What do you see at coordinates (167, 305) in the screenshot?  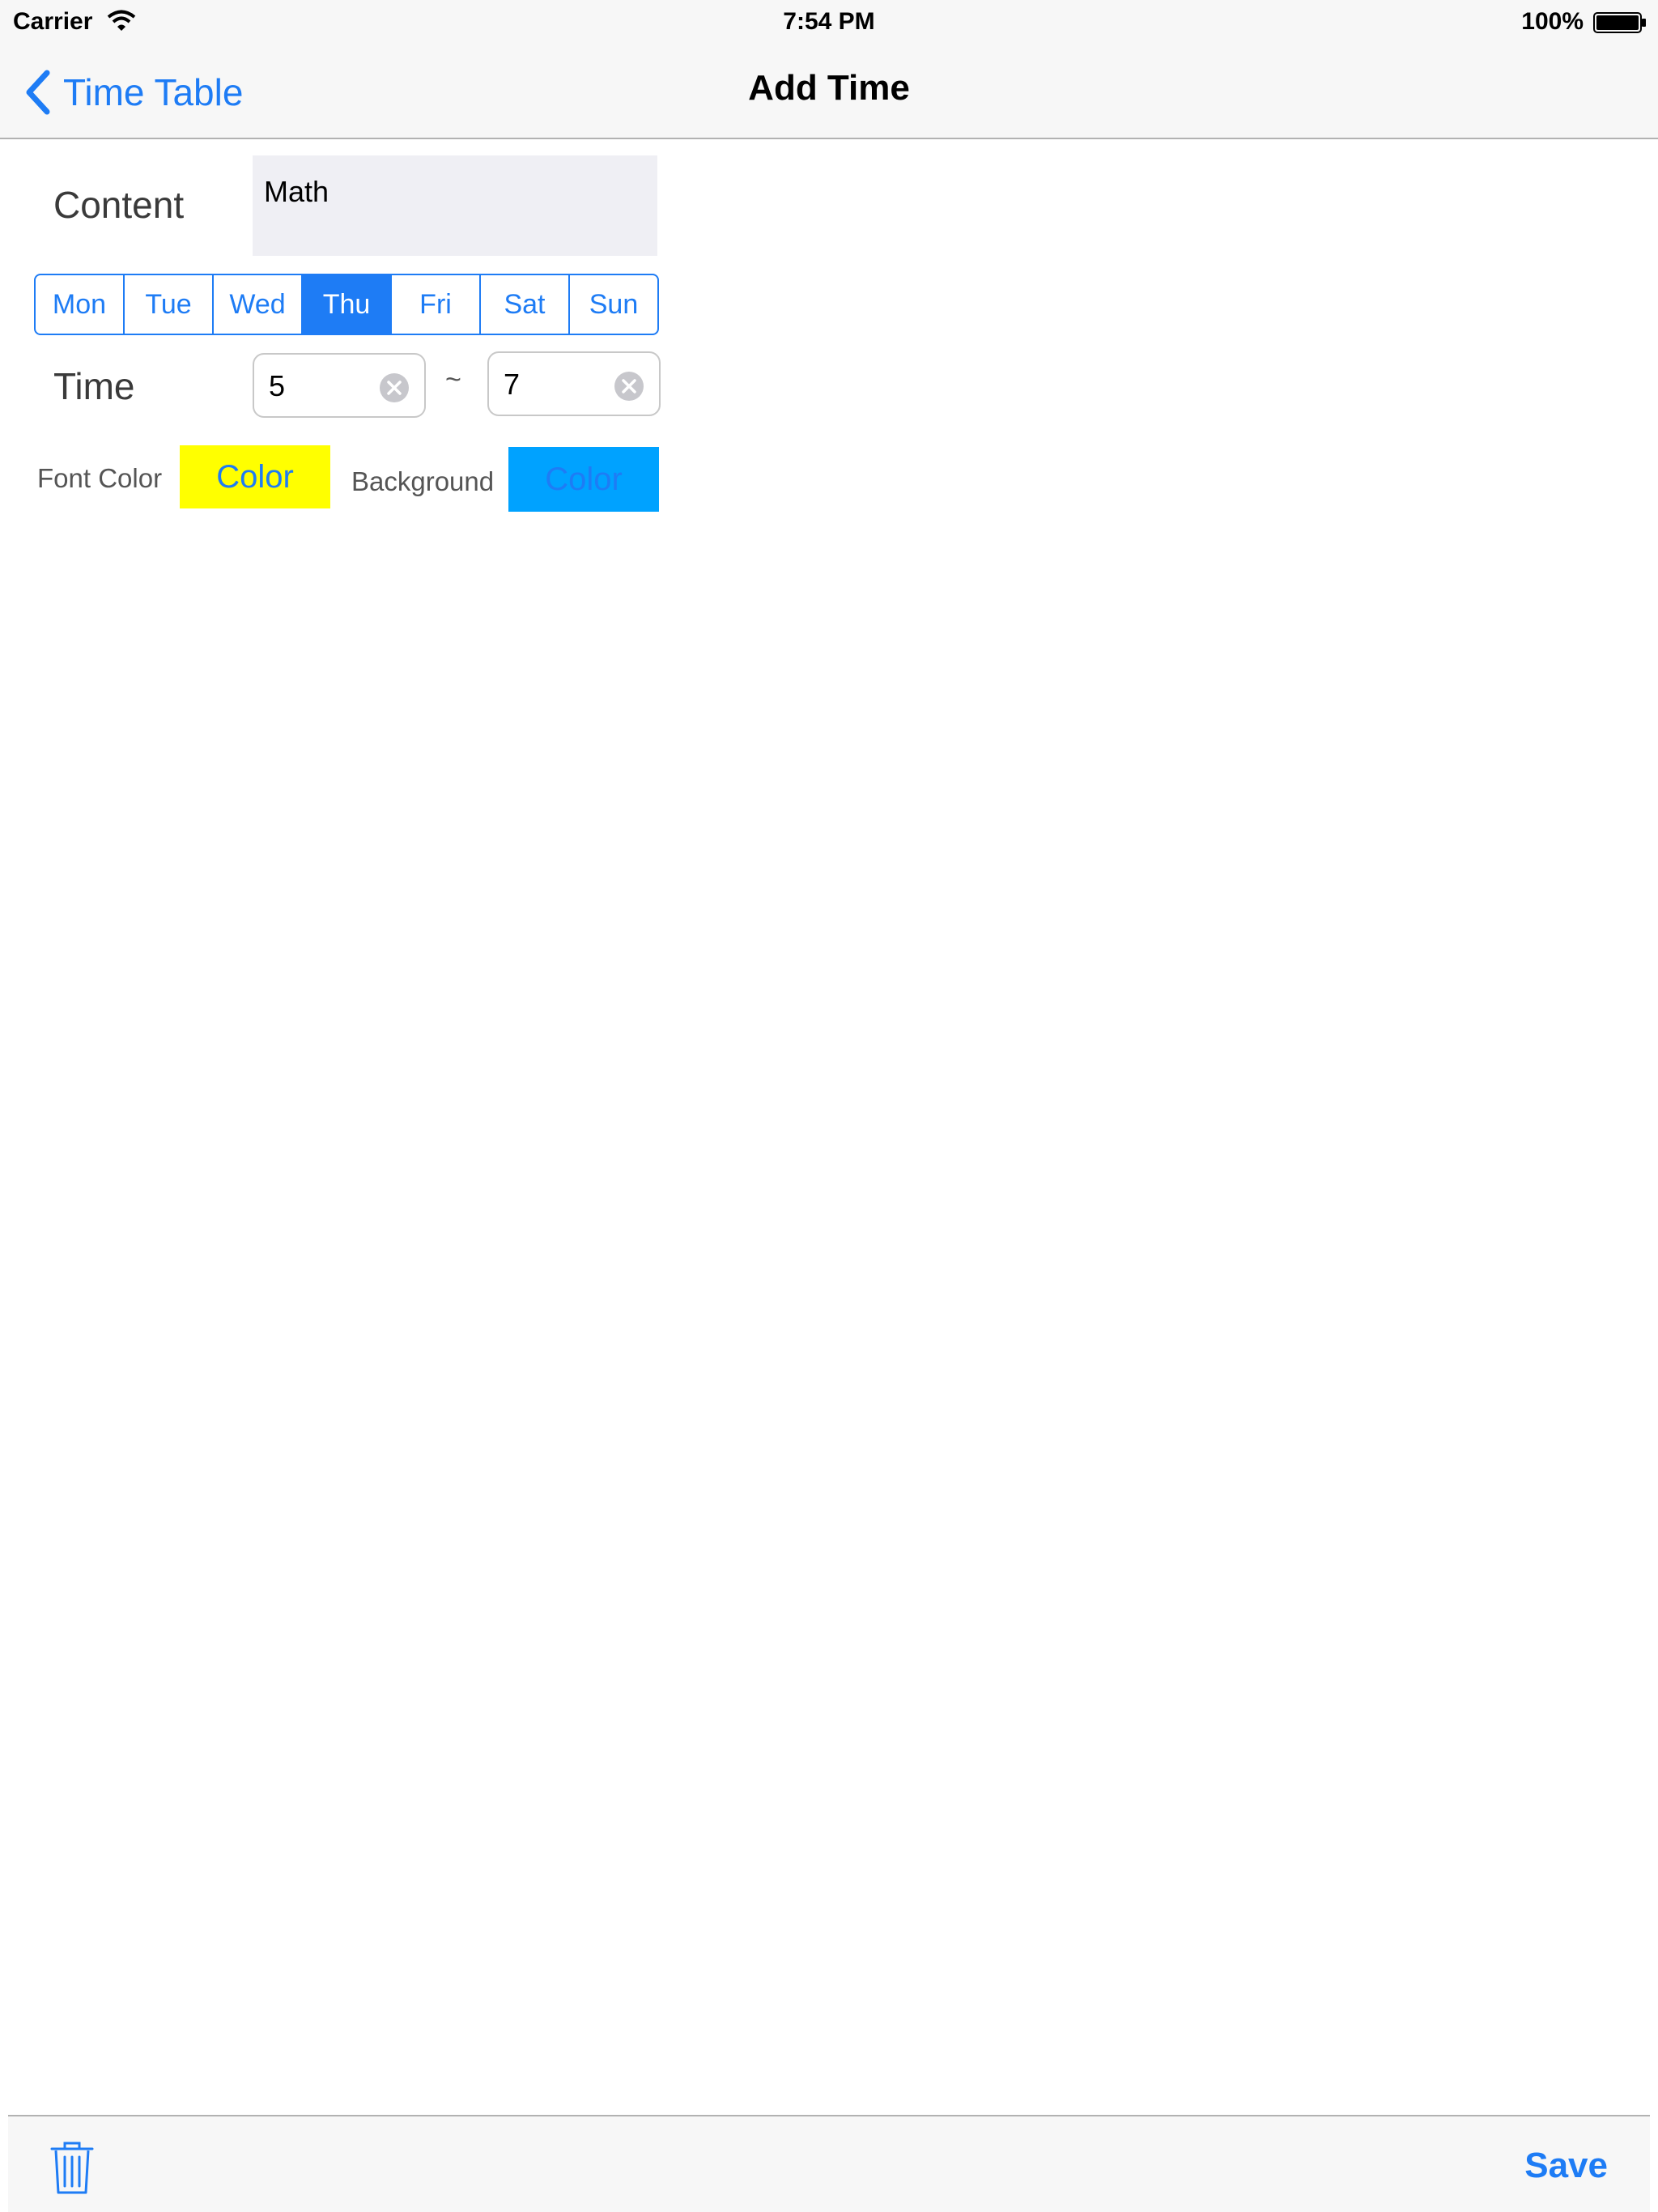 I see `segment-tue: Tue` at bounding box center [167, 305].